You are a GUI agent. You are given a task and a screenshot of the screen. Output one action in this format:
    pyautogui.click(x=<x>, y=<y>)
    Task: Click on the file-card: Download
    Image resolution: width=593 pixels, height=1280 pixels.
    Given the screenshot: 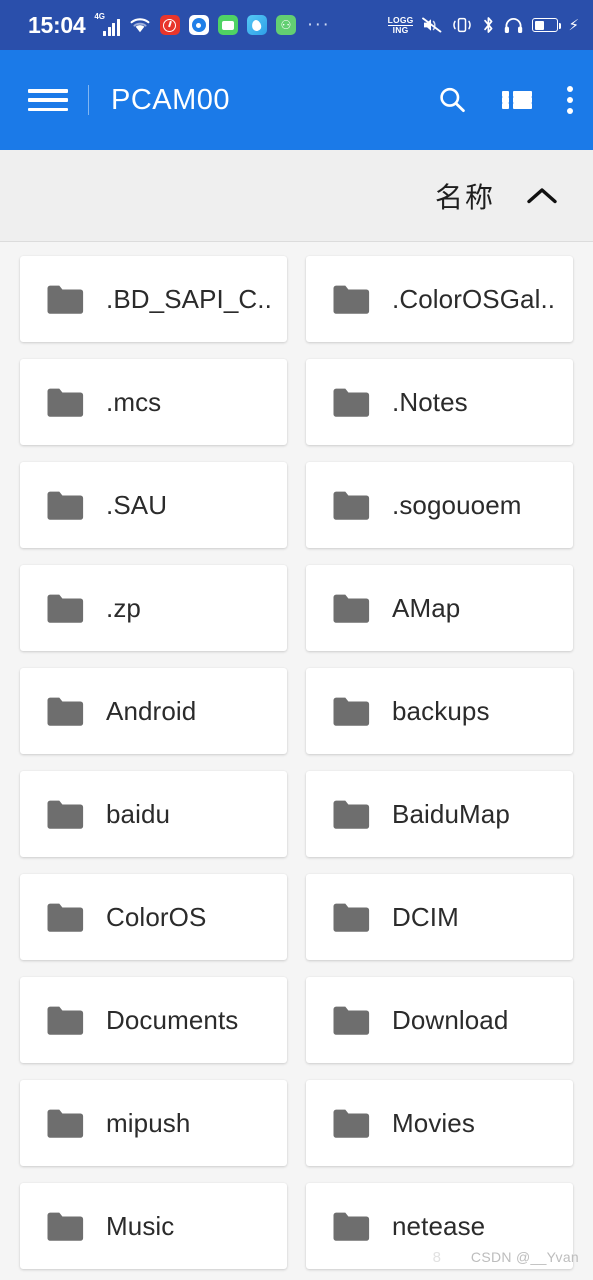 What is the action you would take?
    pyautogui.click(x=439, y=1020)
    